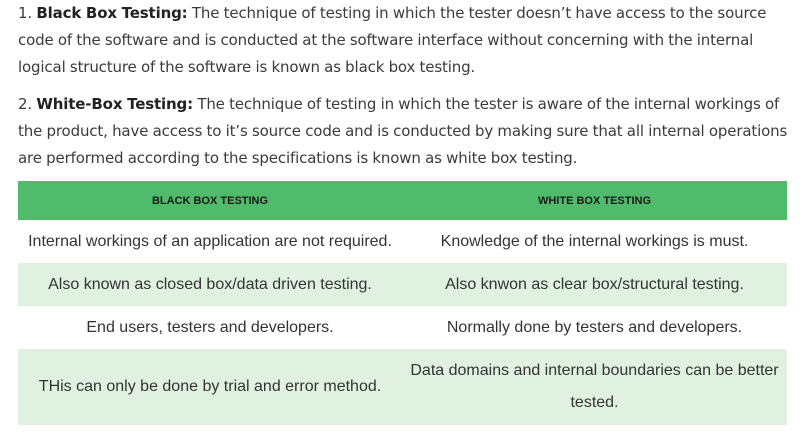 The width and height of the screenshot is (811, 446). I want to click on header-white-box: WHITE BOX TESTING, so click(594, 200).